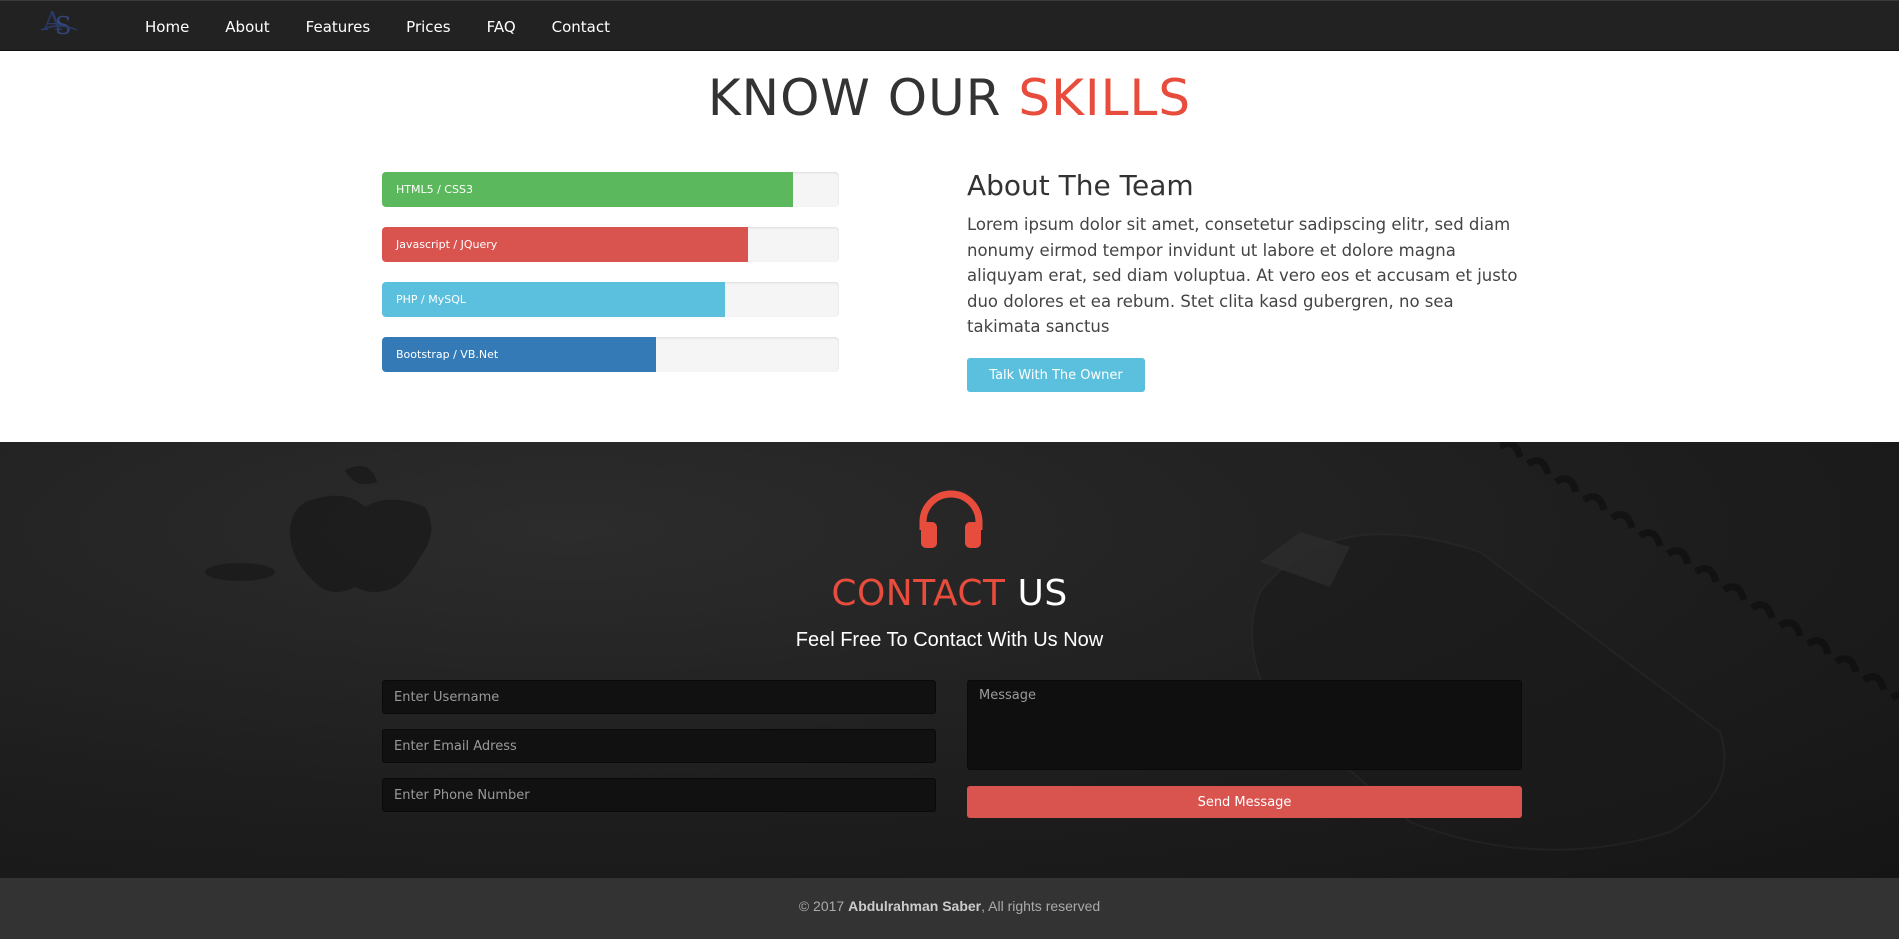 The width and height of the screenshot is (1899, 939). Describe the element at coordinates (501, 27) in the screenshot. I see `nav-link-faq: FAQ` at that location.